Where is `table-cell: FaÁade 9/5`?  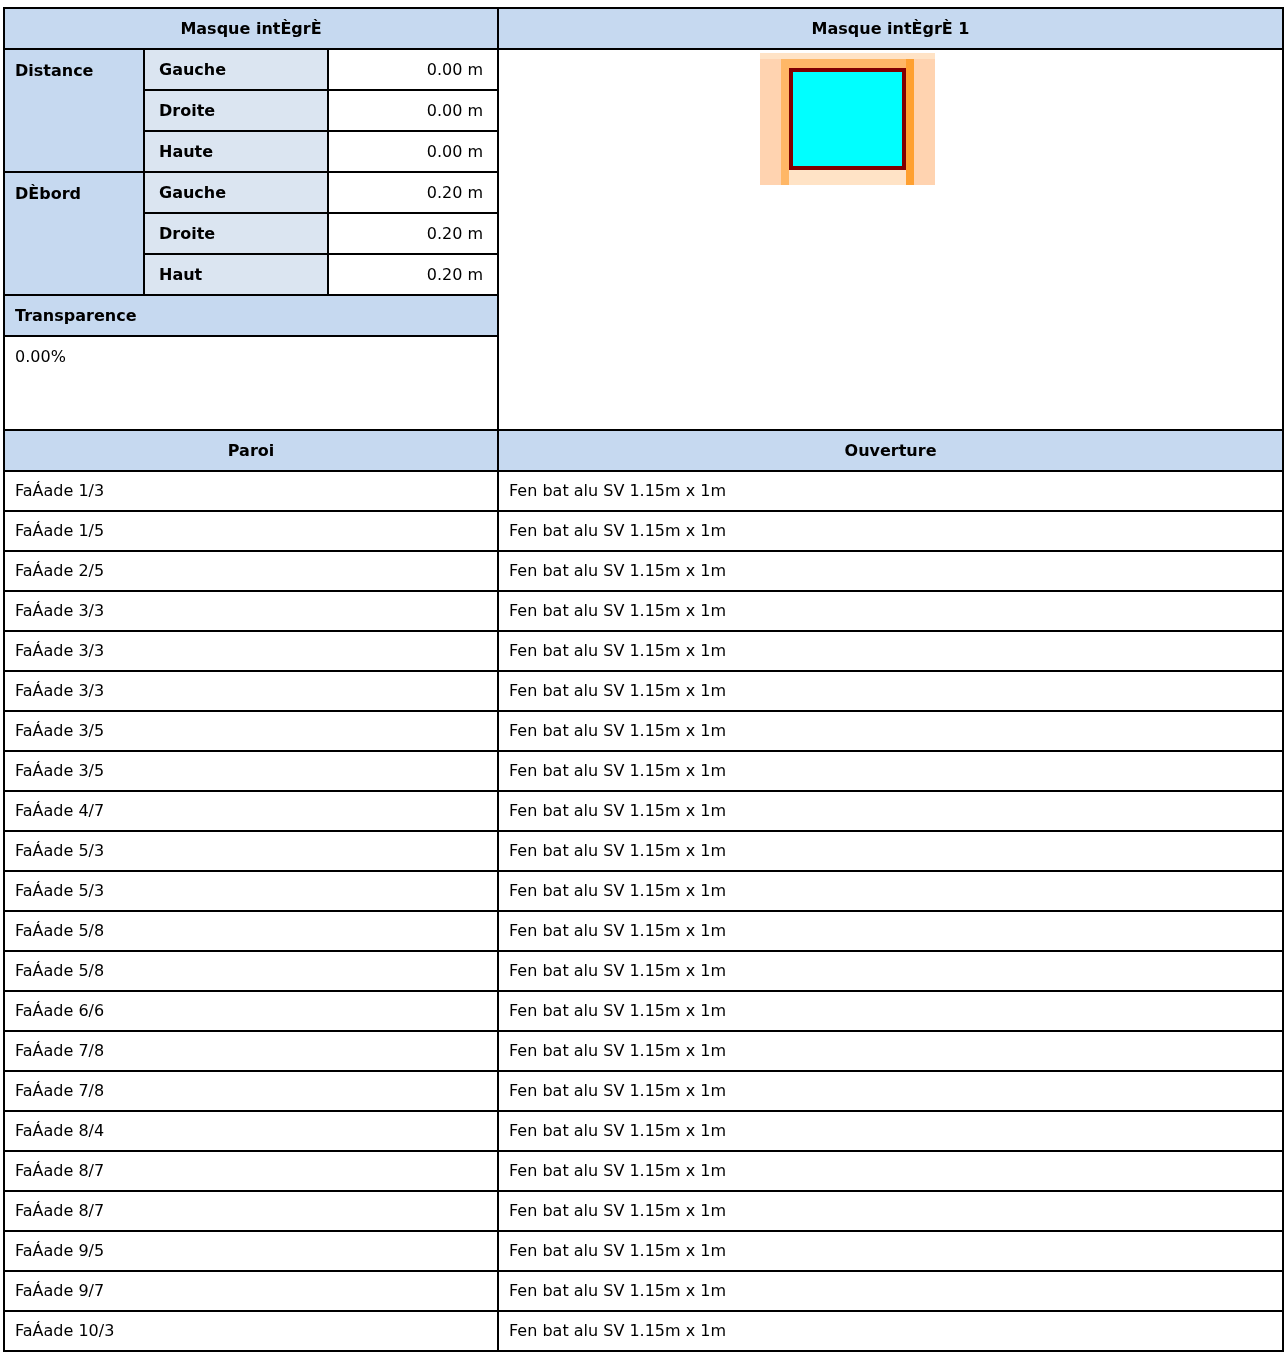 table-cell: FaÁade 9/5 is located at coordinates (251, 1251).